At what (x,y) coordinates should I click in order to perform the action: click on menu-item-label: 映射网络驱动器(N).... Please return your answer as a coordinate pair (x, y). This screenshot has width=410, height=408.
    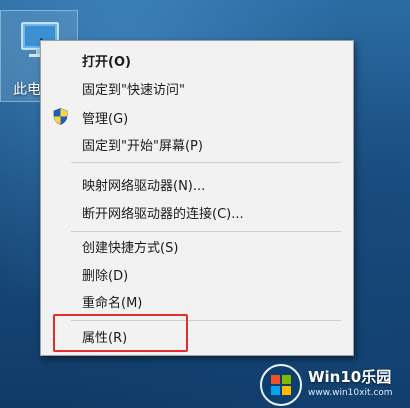
    Looking at the image, I should click on (144, 186).